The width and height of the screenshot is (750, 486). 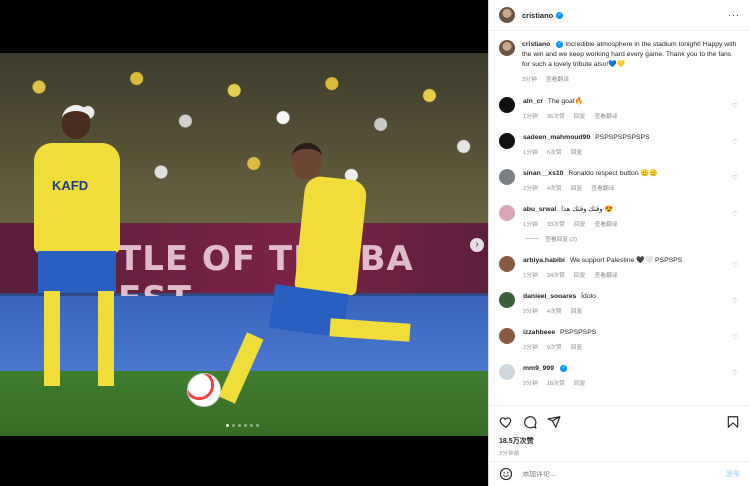 What do you see at coordinates (242, 425) in the screenshot?
I see `carousel-dots` at bounding box center [242, 425].